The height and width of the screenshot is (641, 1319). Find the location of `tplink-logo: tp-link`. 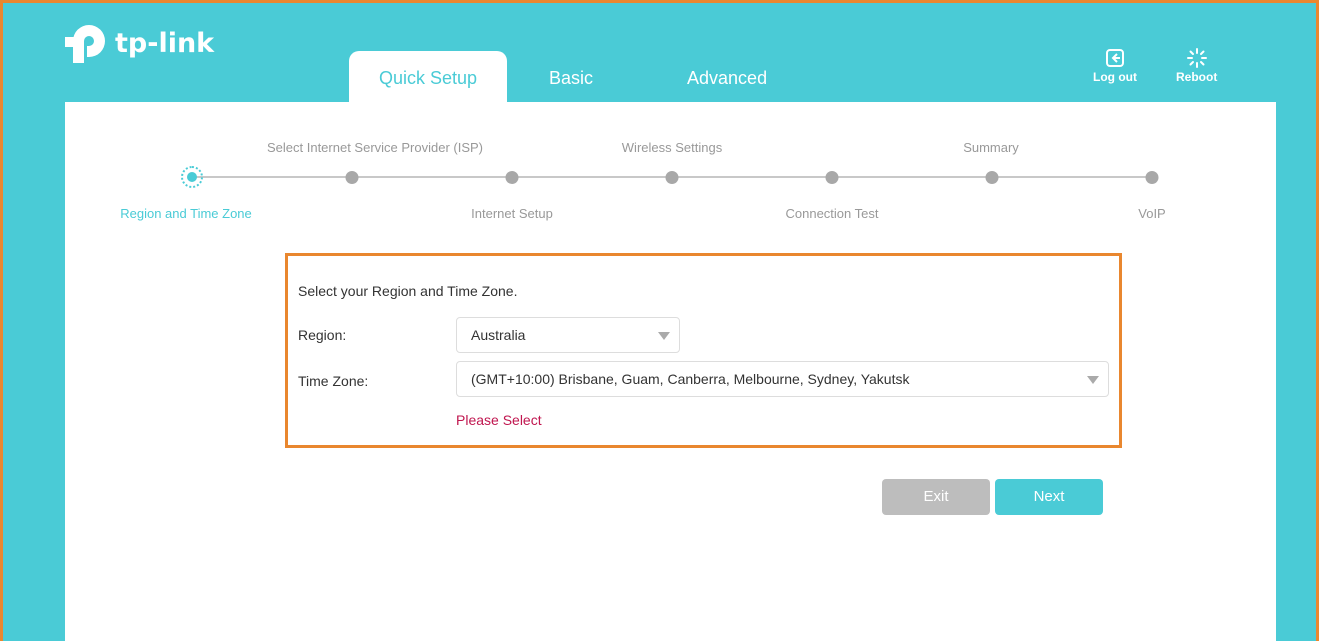

tplink-logo: tp-link is located at coordinates (139, 43).